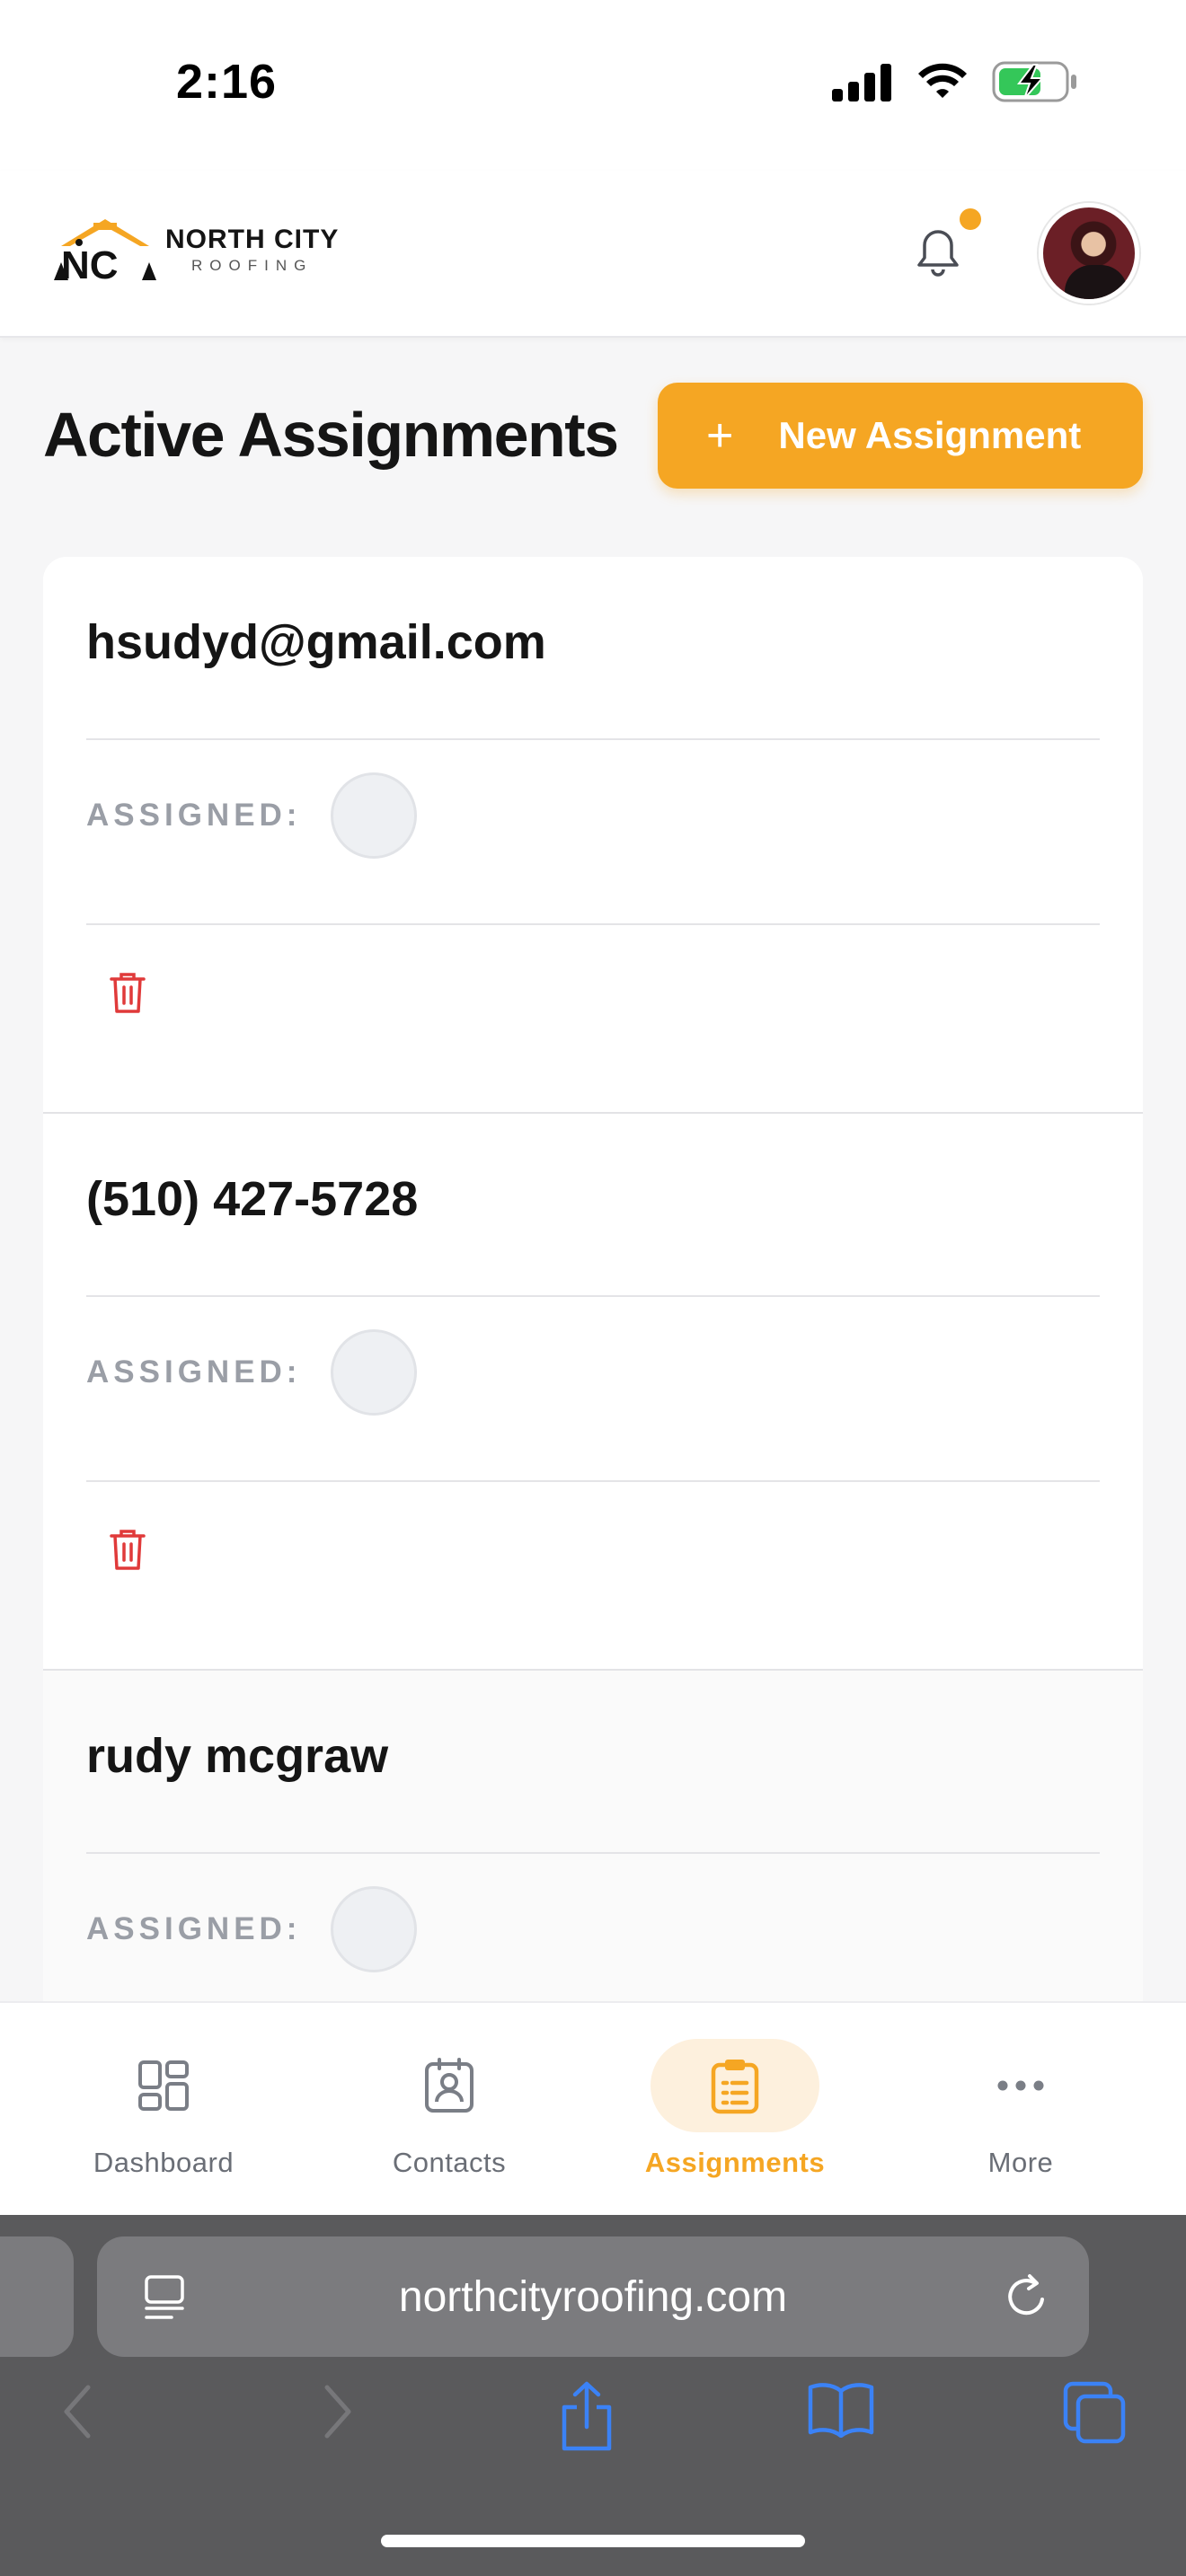 This screenshot has height=2576, width=1186. What do you see at coordinates (253, 240) in the screenshot?
I see `brand-name: NORTH CITY` at bounding box center [253, 240].